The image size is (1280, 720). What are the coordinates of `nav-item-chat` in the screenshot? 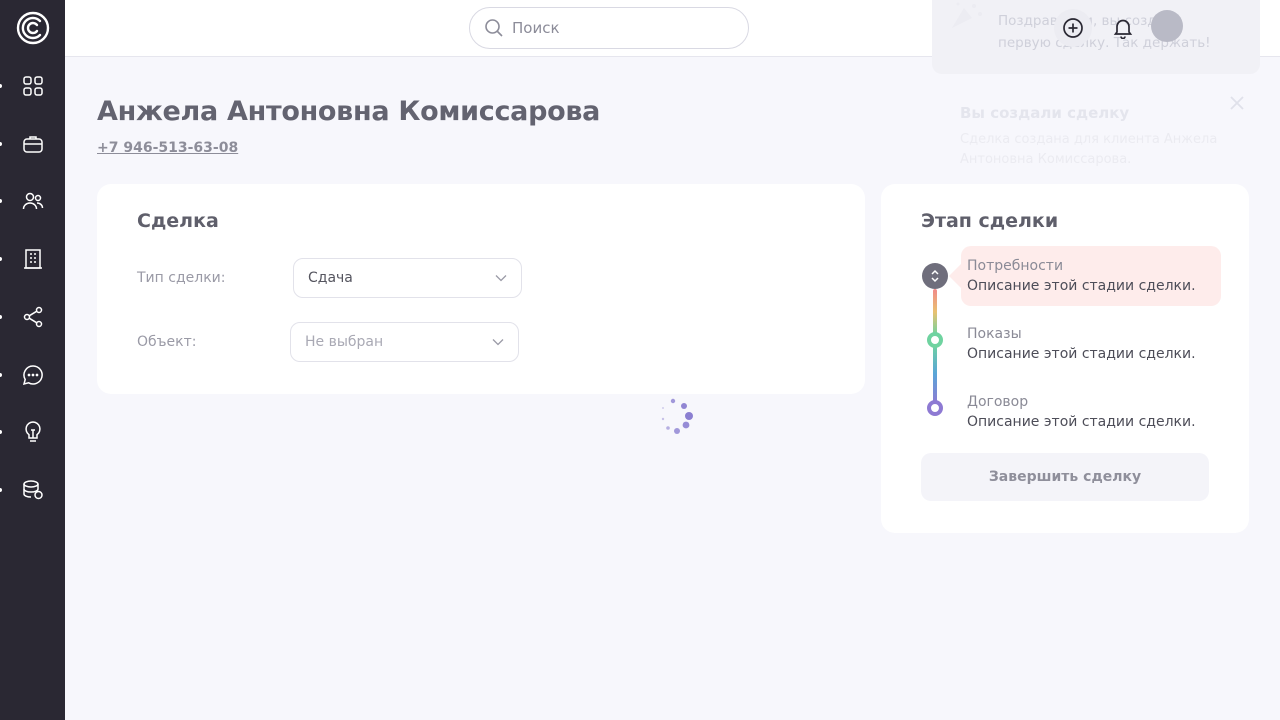 It's located at (32, 375).